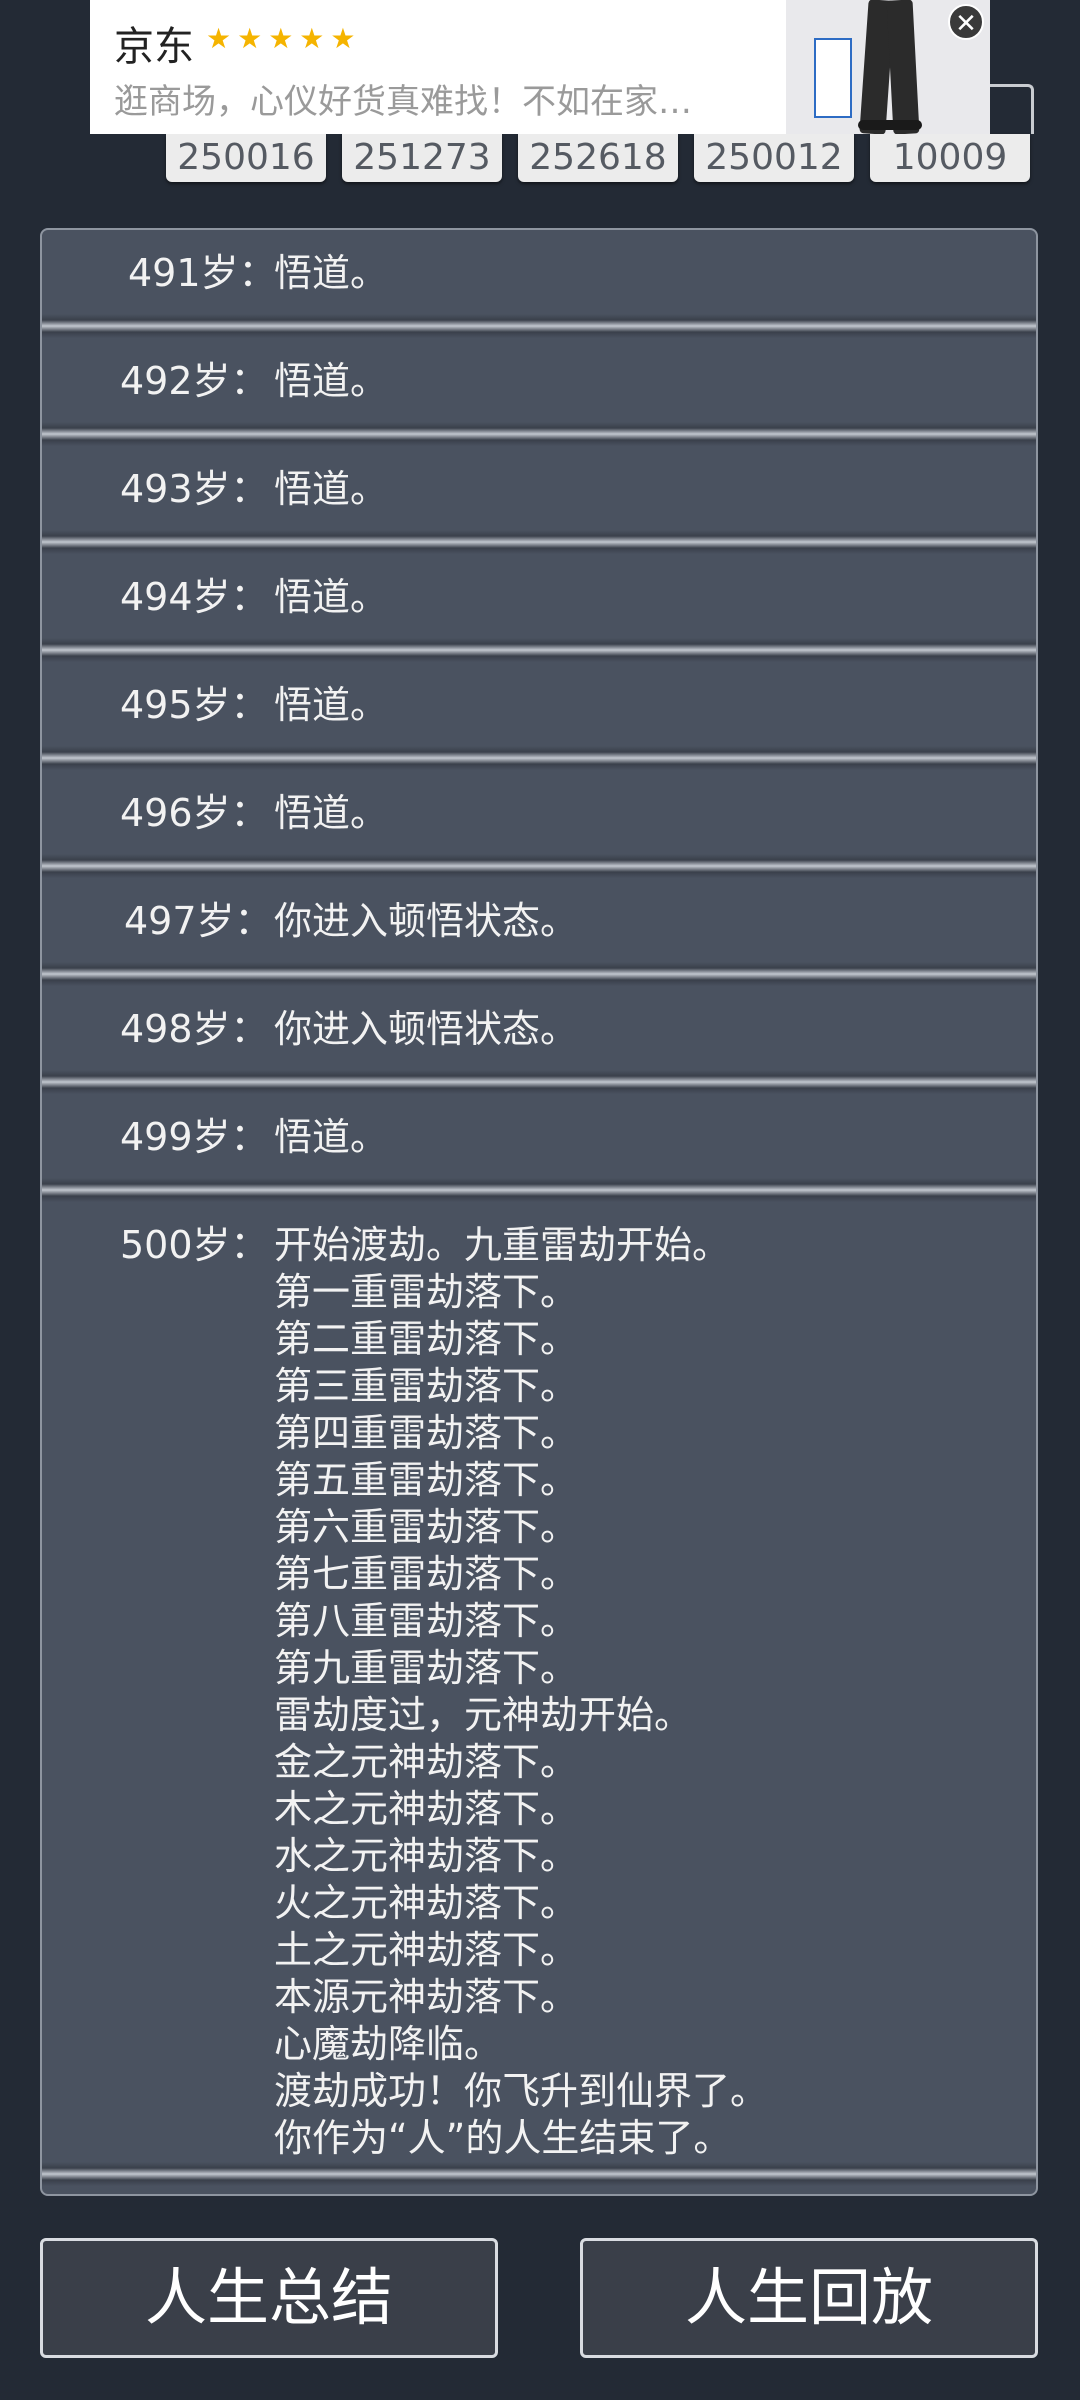  Describe the element at coordinates (950, 158) in the screenshot. I see `code-chip: 10009` at that location.